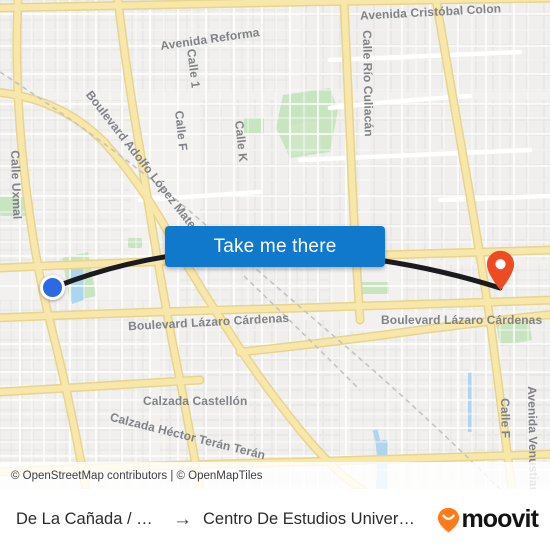 Image resolution: width=550 pixels, height=550 pixels. I want to click on destination-marker, so click(500, 270).